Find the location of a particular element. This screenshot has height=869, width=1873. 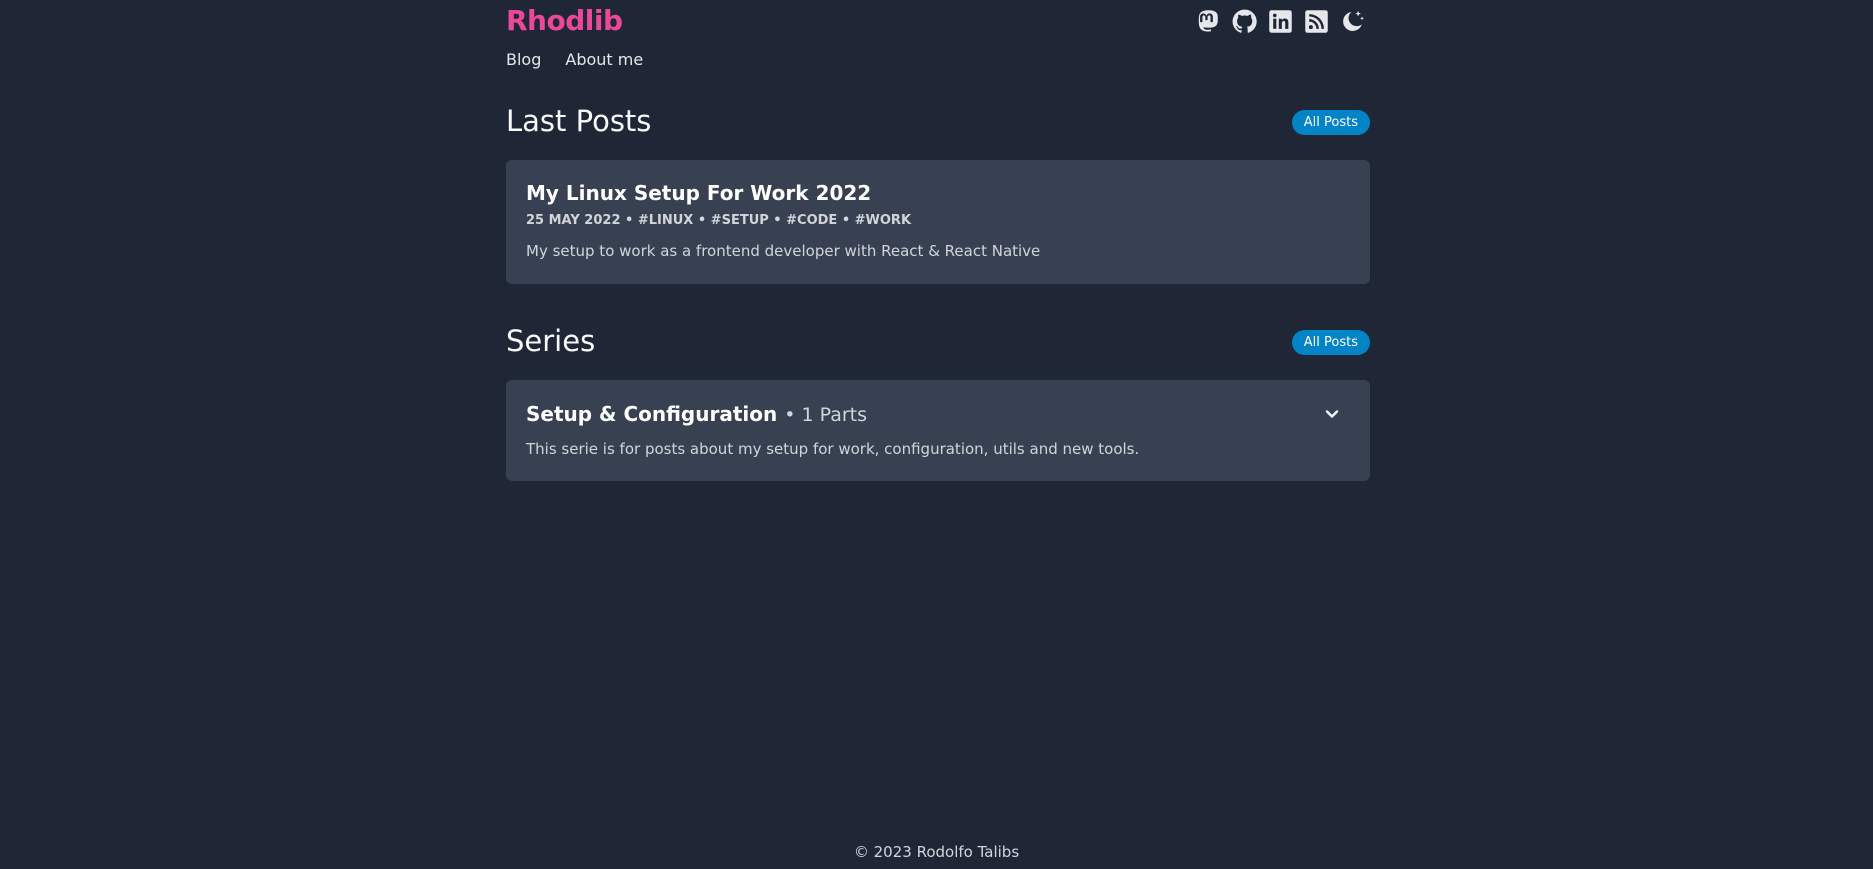

series-heading: Series is located at coordinates (551, 341).